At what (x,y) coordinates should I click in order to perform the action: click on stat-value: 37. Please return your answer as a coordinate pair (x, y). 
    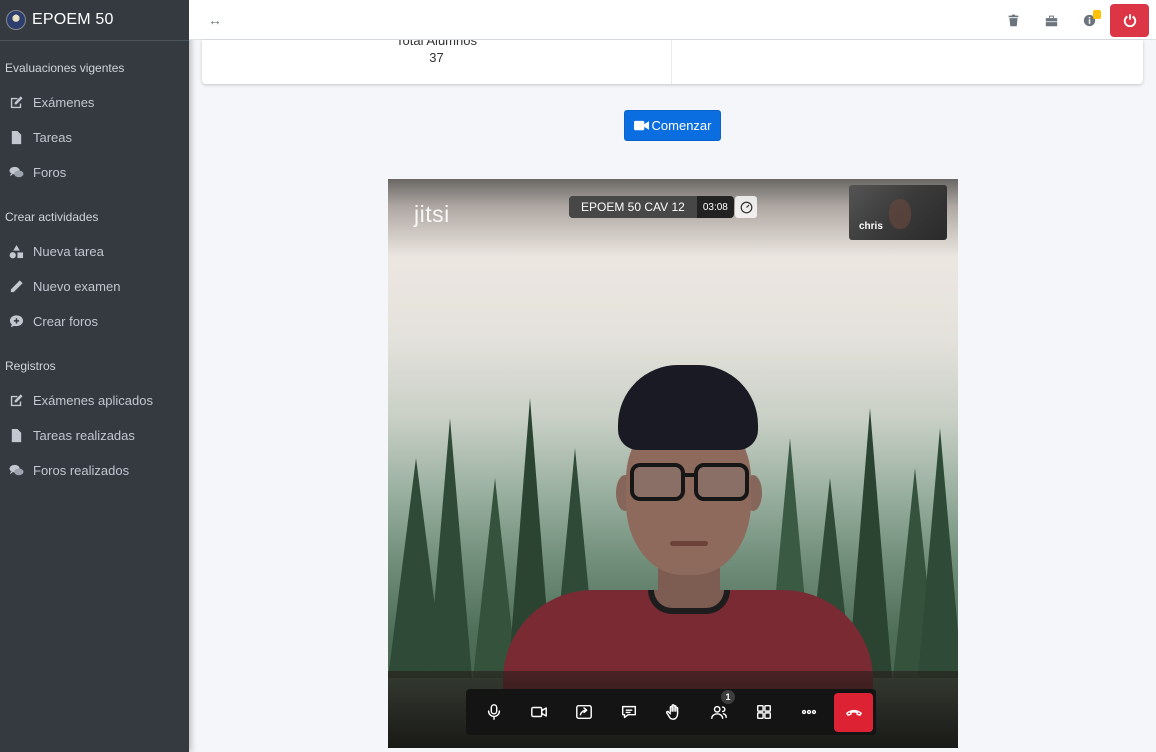
    Looking at the image, I should click on (436, 57).